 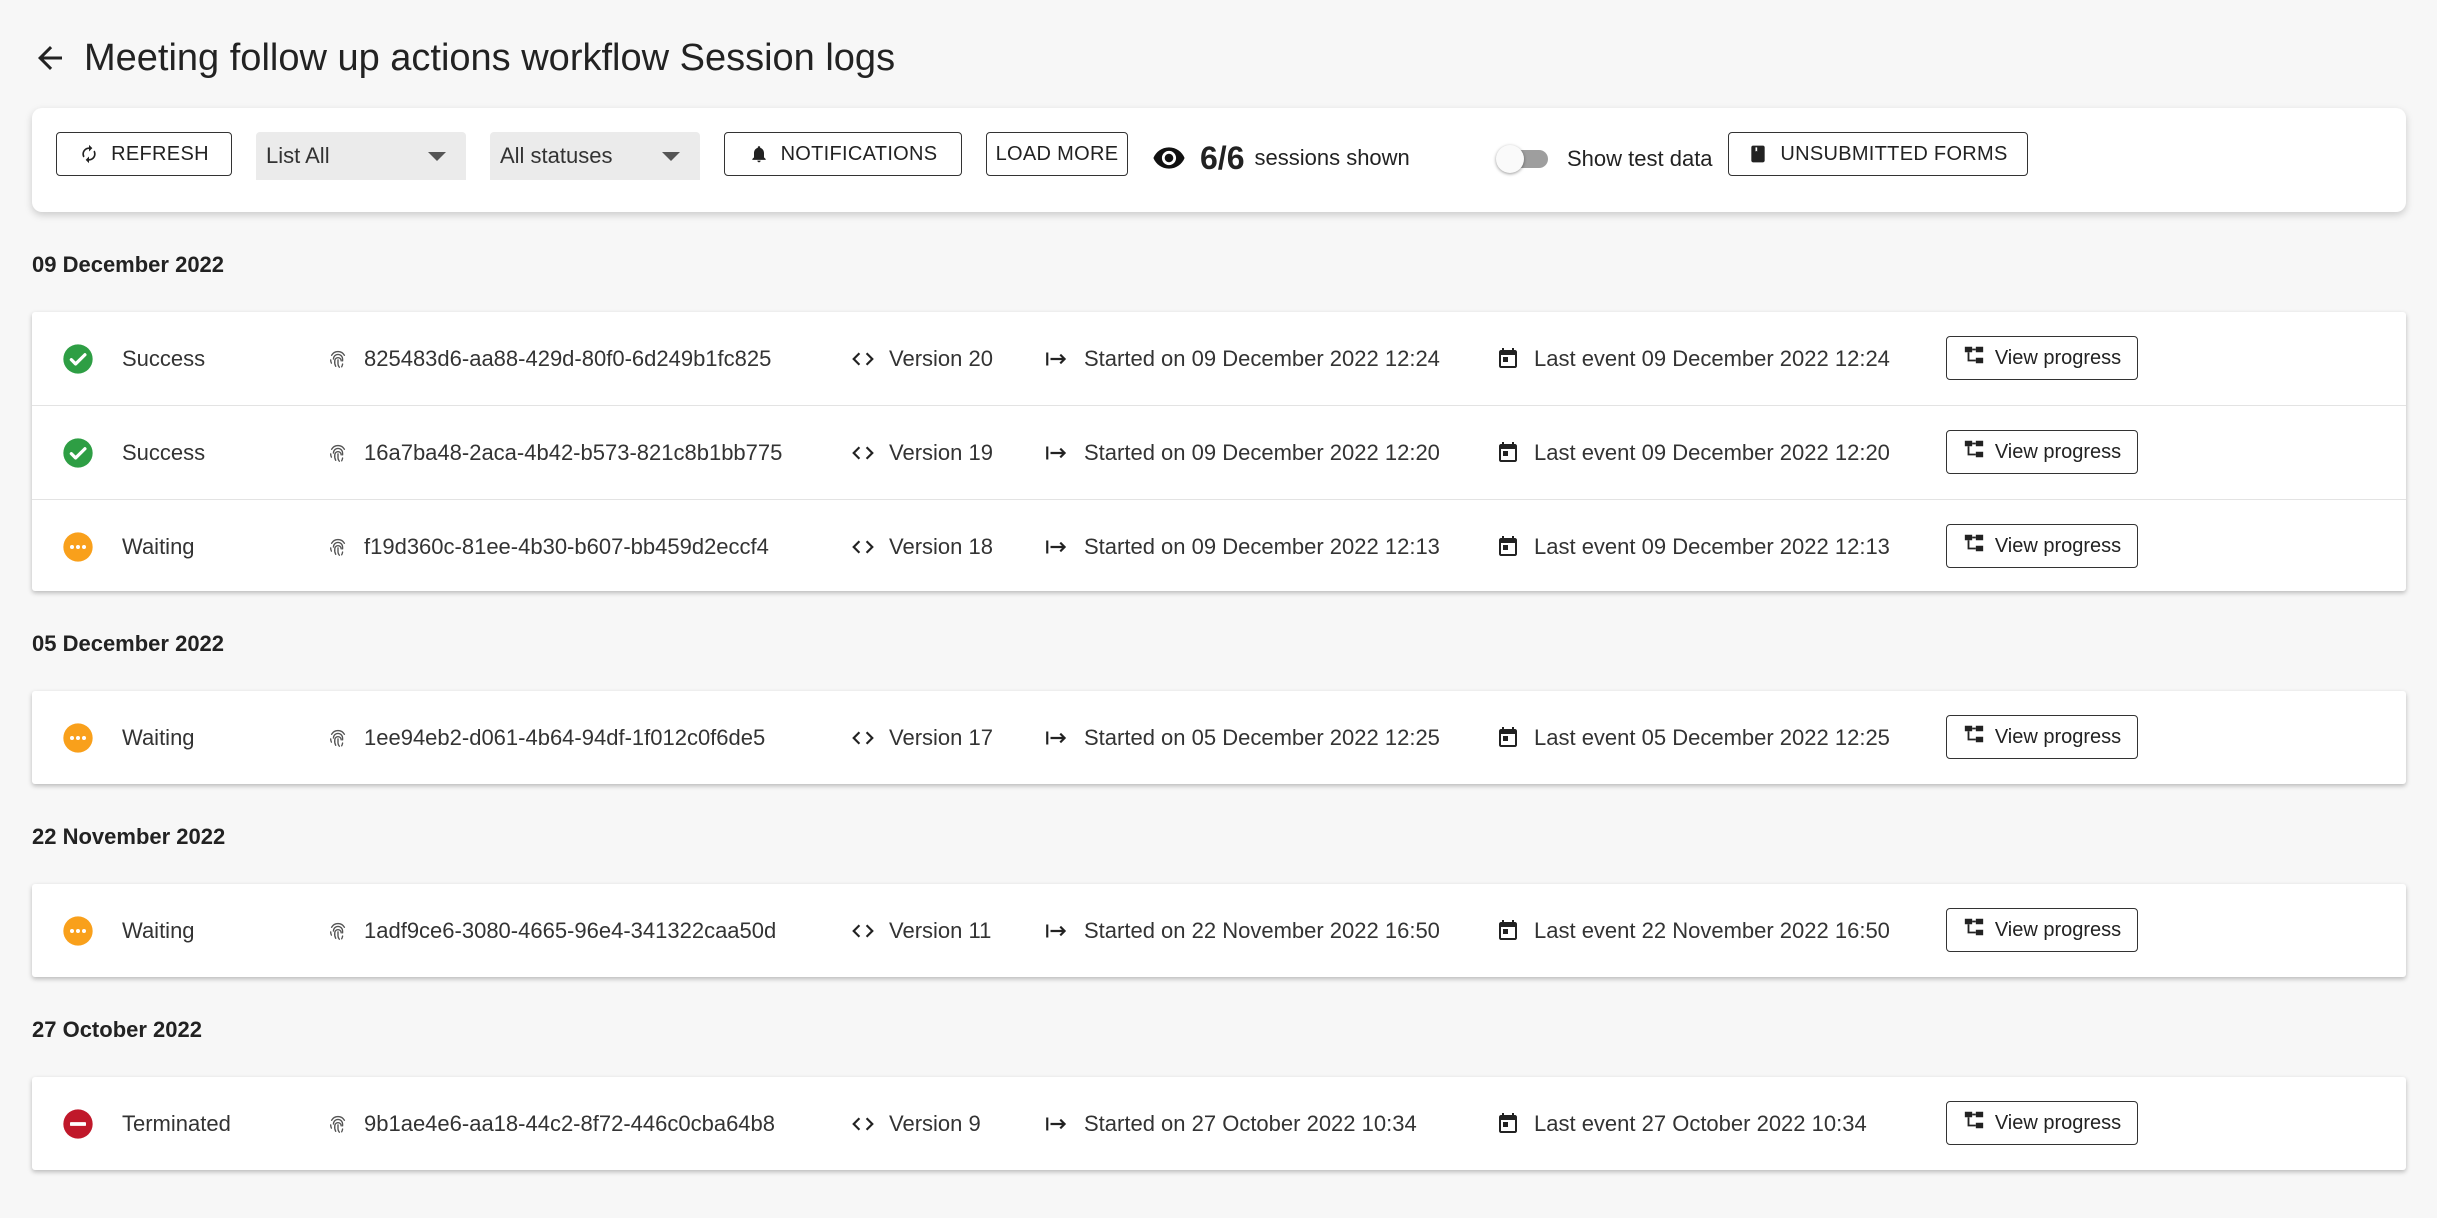 I want to click on minus-circle-icon, so click(x=78, y=1123).